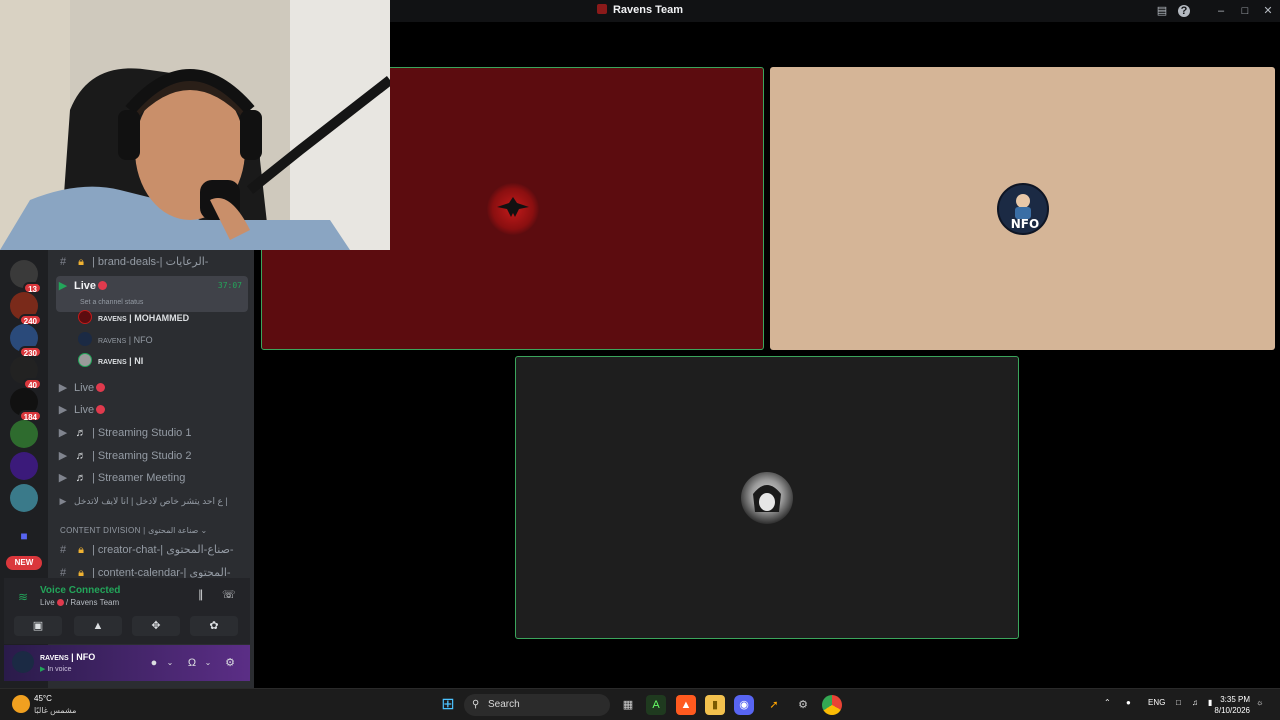 The image size is (1280, 720). Describe the element at coordinates (1107, 702) in the screenshot. I see `chevron-up-icon: ⌃` at that location.